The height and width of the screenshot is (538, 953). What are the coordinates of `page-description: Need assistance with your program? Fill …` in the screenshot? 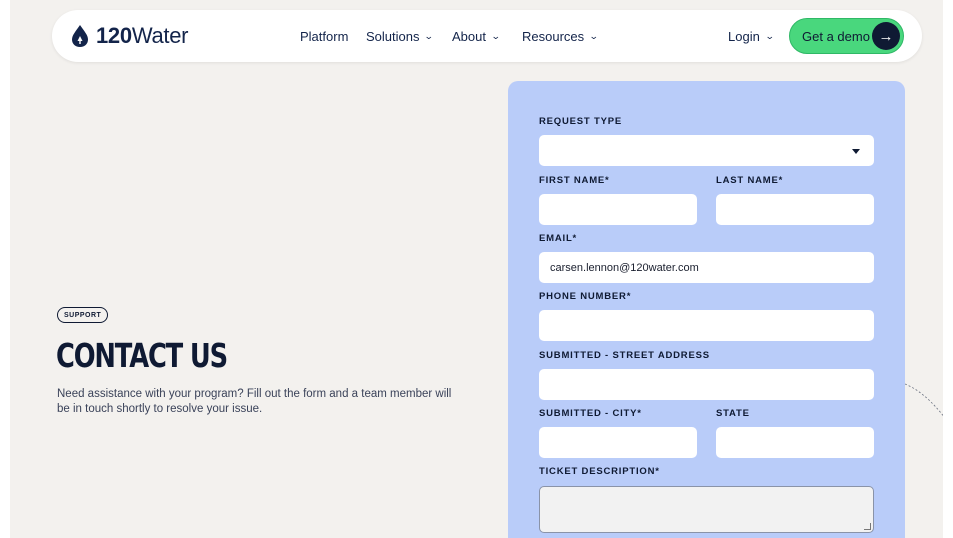 It's located at (254, 401).